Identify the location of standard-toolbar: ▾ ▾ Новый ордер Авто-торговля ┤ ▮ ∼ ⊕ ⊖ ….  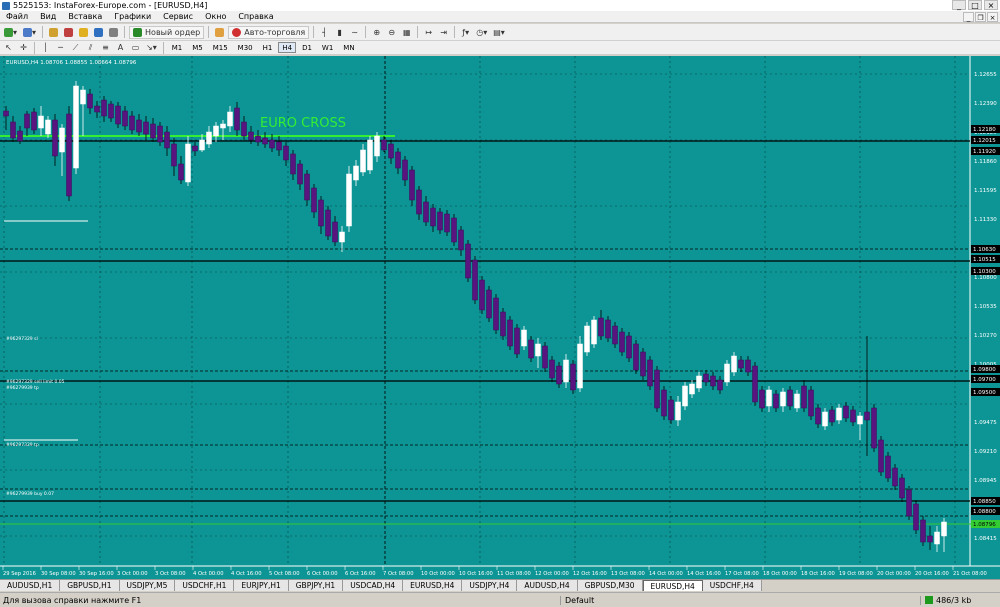
(500, 32).